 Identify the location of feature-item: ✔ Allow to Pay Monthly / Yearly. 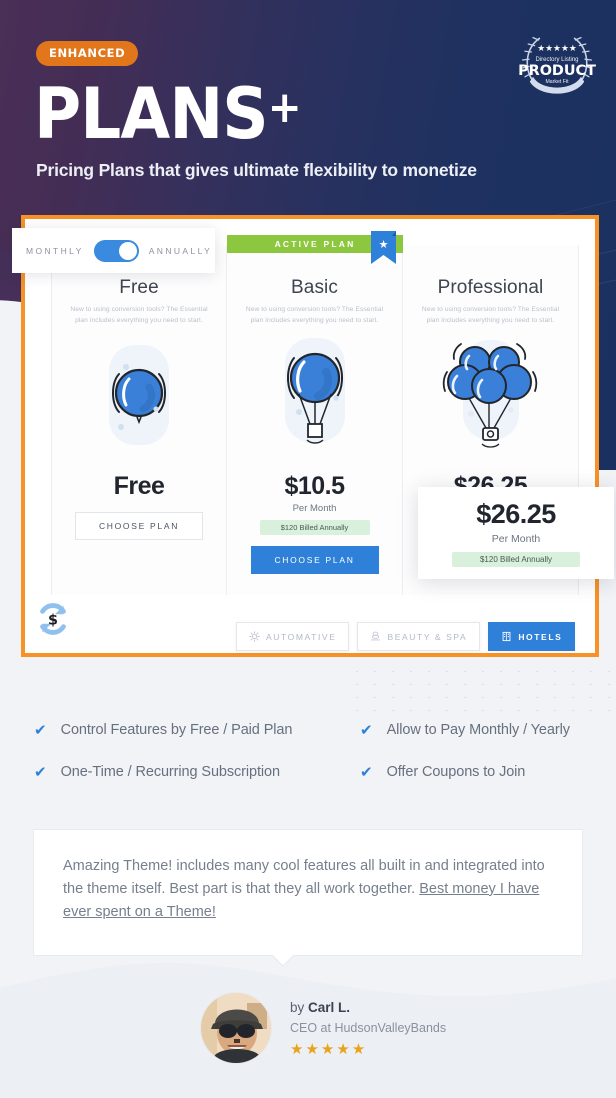
(477, 730).